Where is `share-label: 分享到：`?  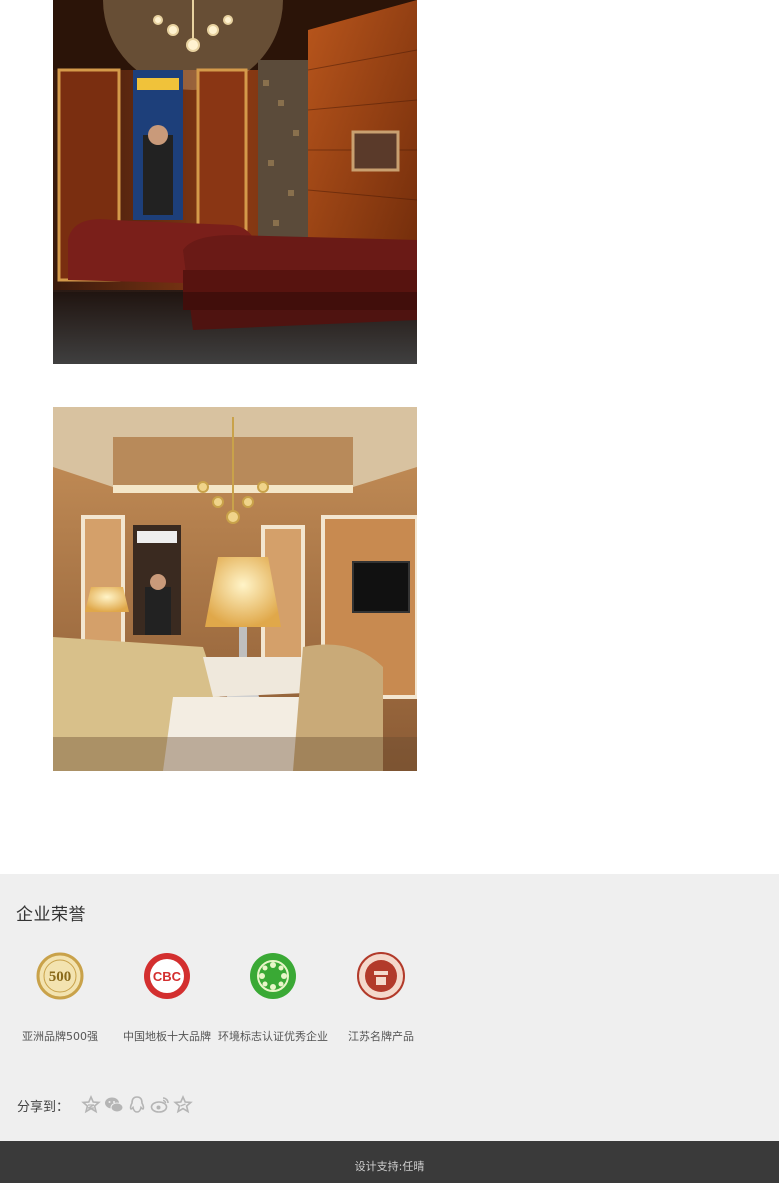 share-label: 分享到： is located at coordinates (43, 1107).